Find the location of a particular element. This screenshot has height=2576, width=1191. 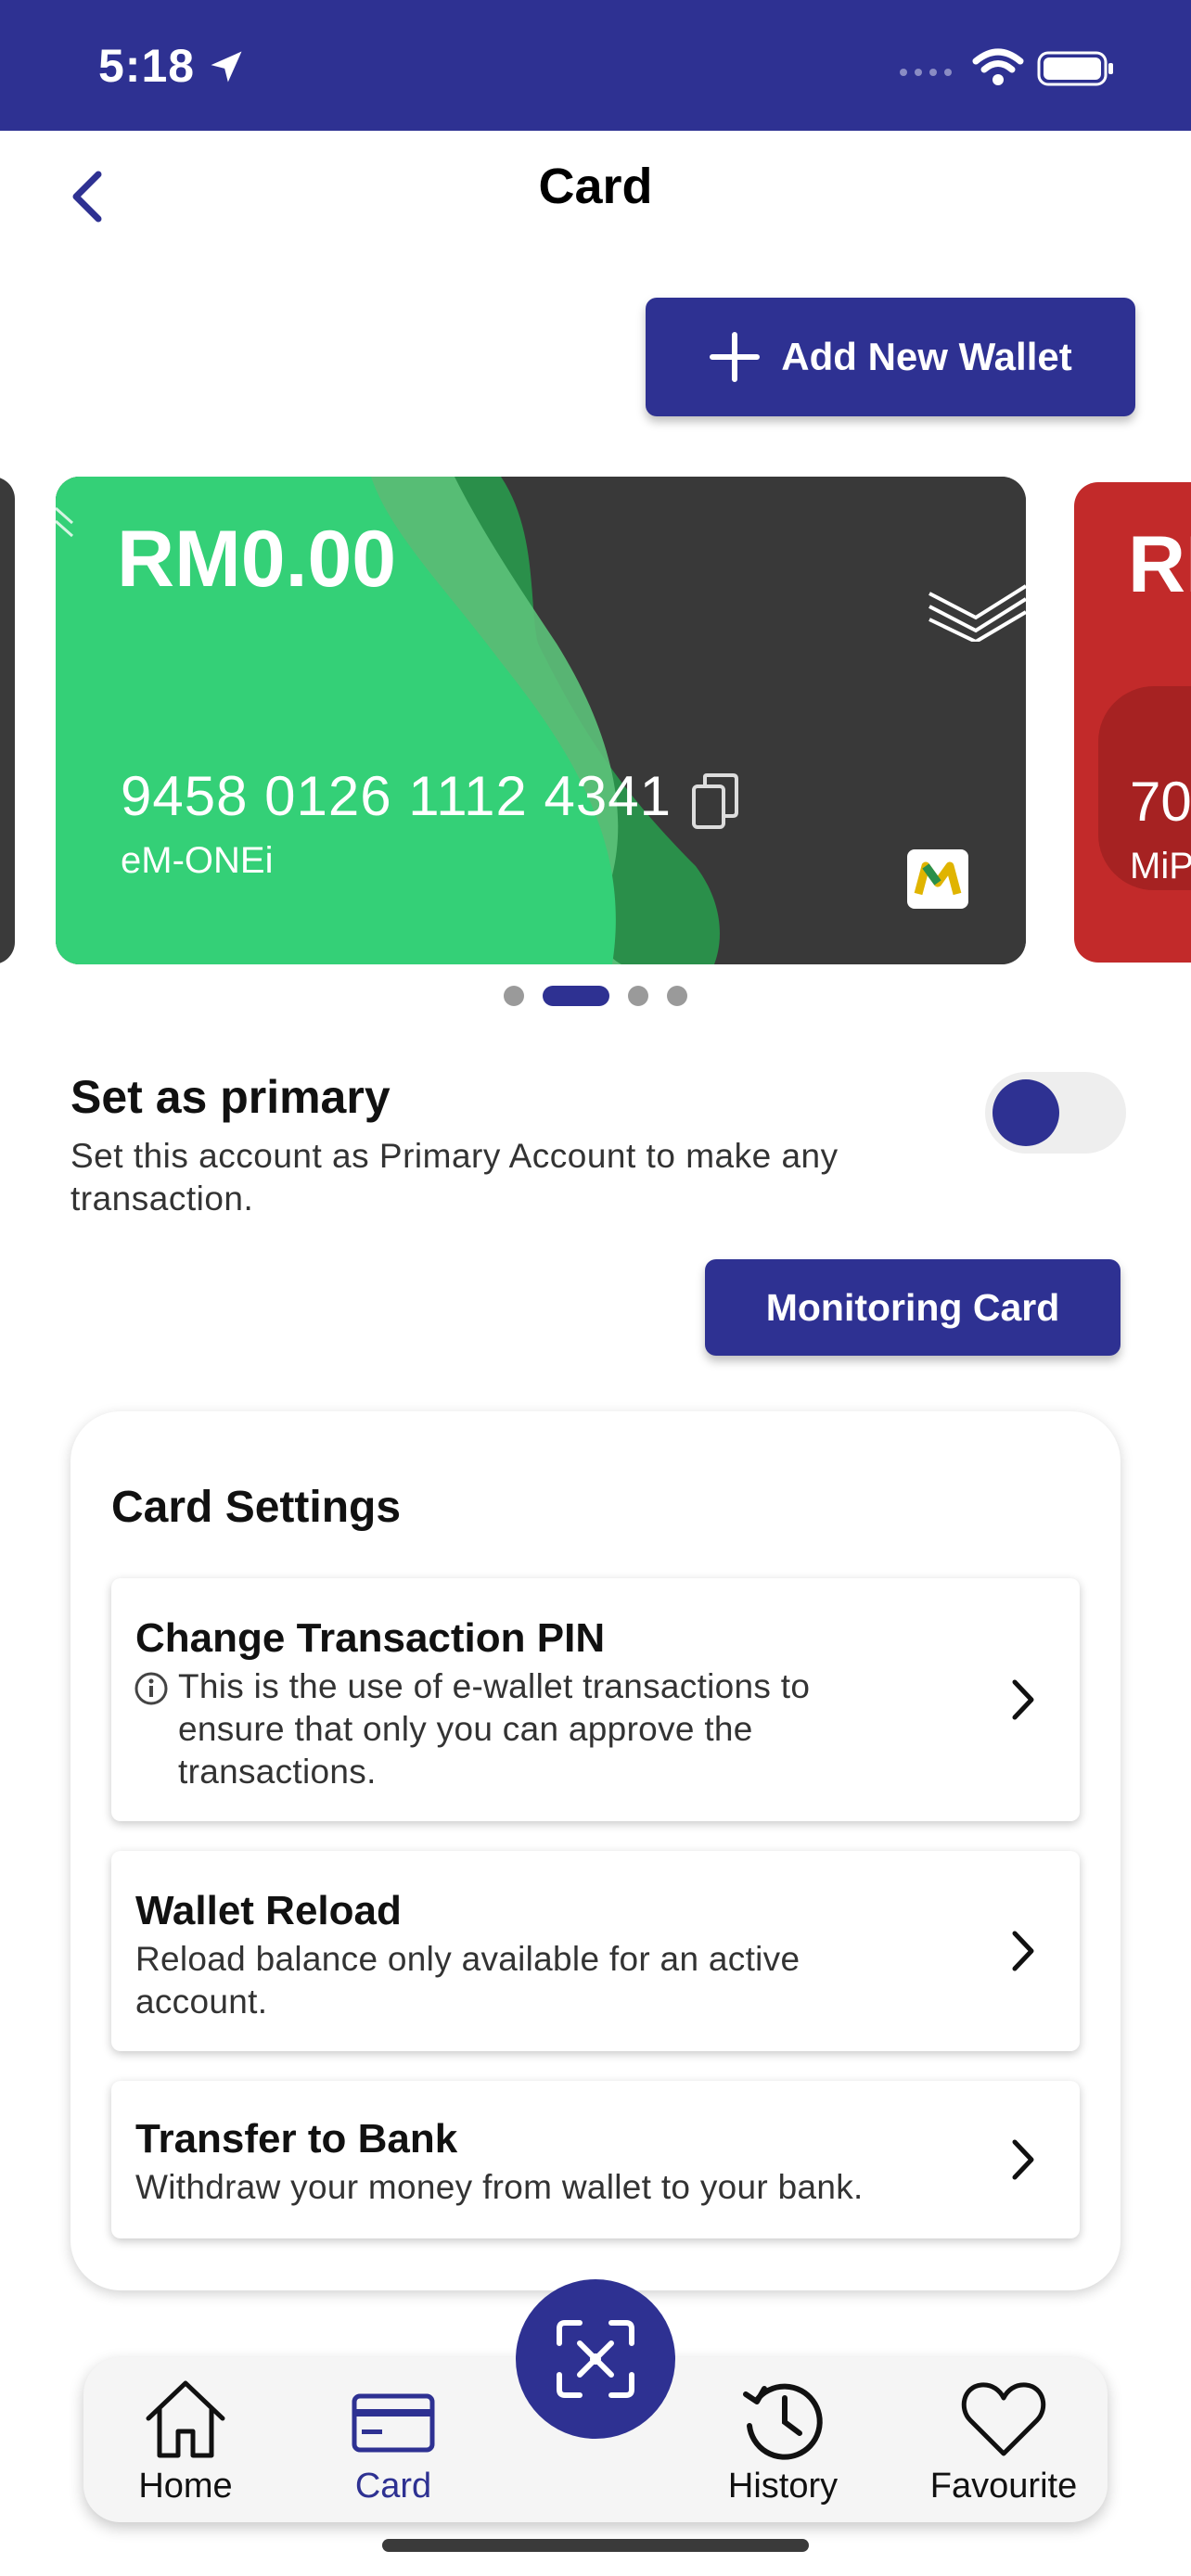

next-card-name: MiP is located at coordinates (1160, 866).